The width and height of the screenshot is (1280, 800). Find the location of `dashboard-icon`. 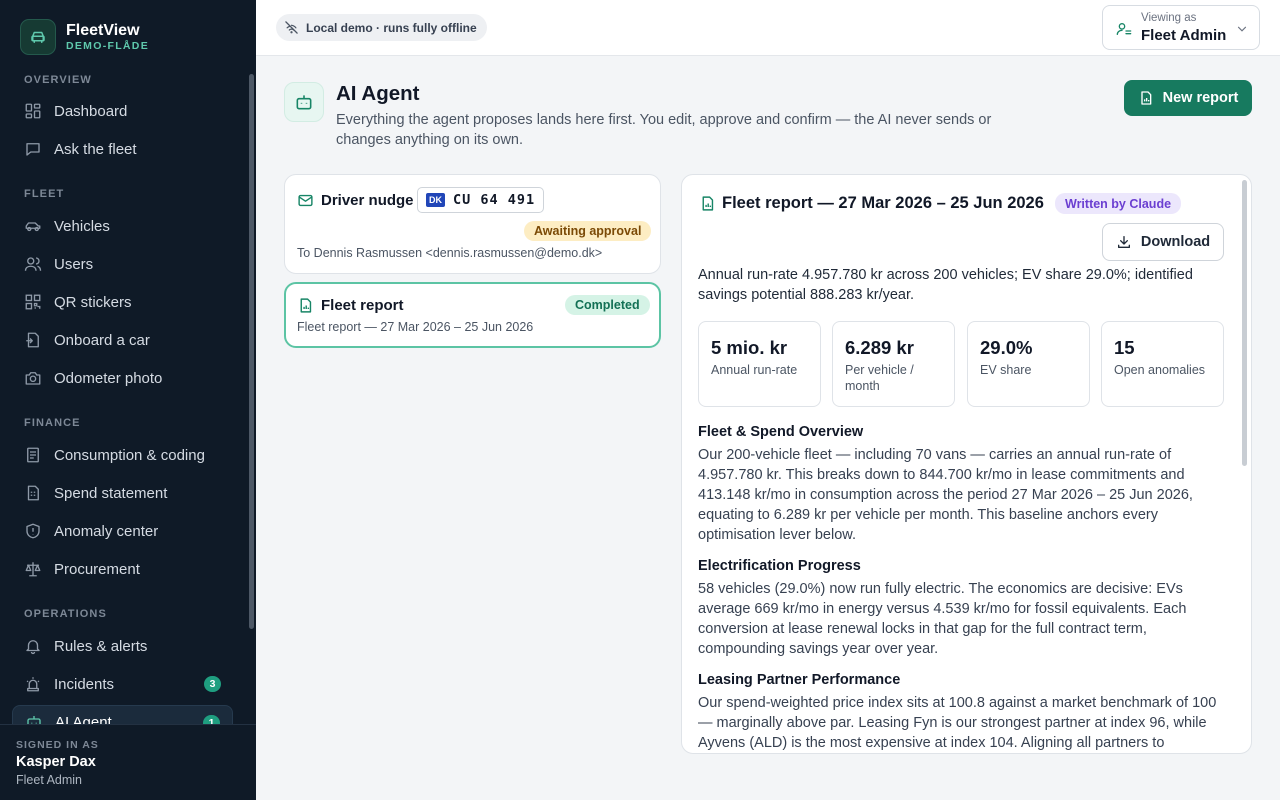

dashboard-icon is located at coordinates (33, 111).